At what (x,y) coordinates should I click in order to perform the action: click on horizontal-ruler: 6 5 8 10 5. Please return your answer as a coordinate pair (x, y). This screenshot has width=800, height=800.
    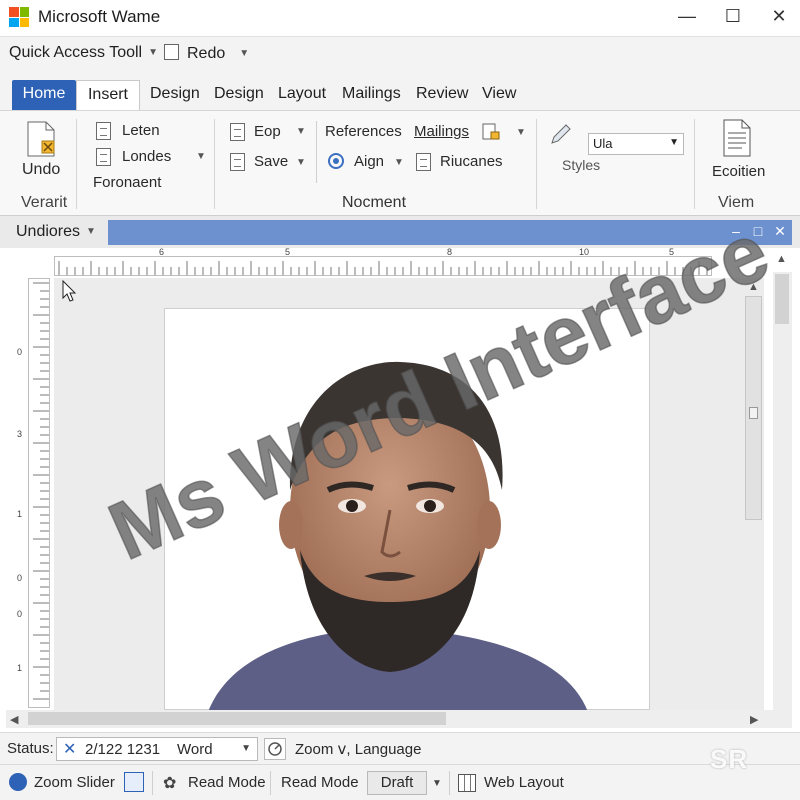
    Looking at the image, I should click on (383, 261).